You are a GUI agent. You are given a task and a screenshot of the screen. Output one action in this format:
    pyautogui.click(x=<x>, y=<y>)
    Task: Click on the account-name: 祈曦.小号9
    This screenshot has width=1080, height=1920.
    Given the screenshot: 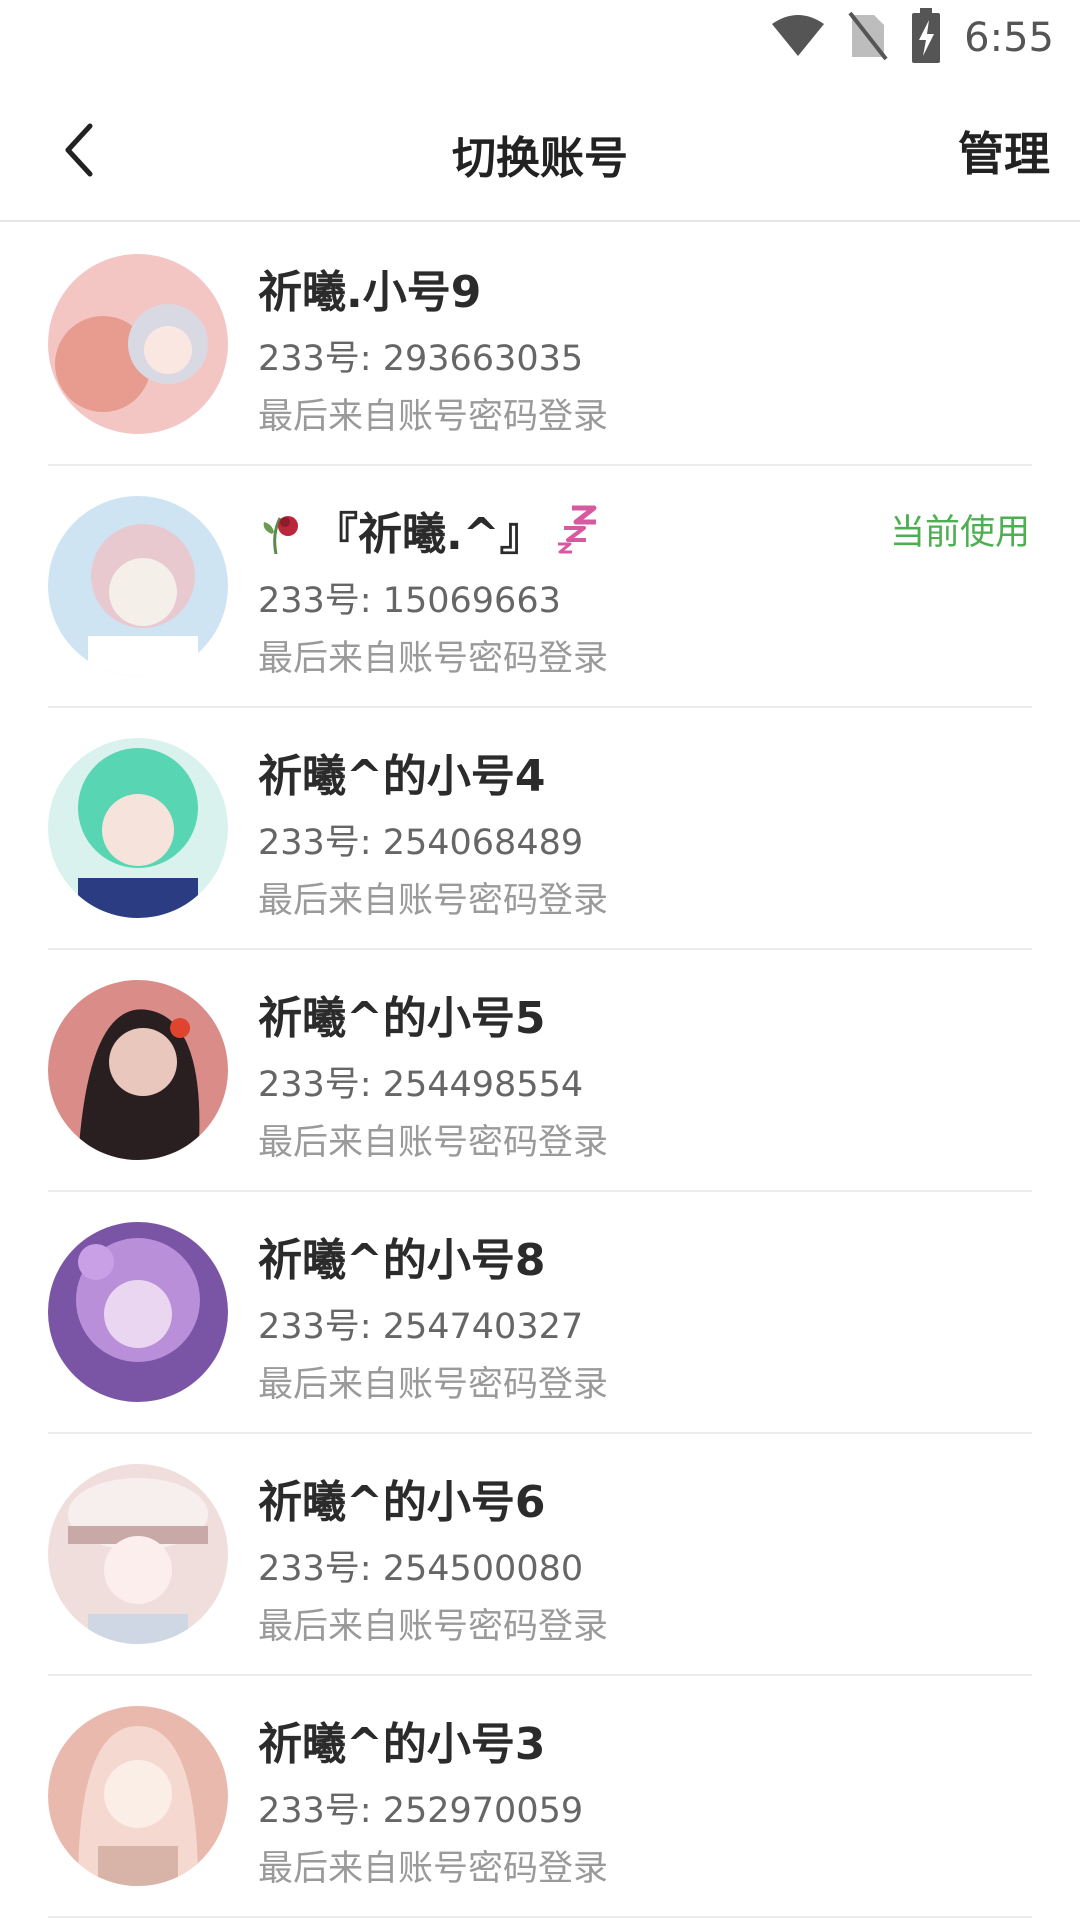 What is the action you would take?
    pyautogui.click(x=370, y=292)
    